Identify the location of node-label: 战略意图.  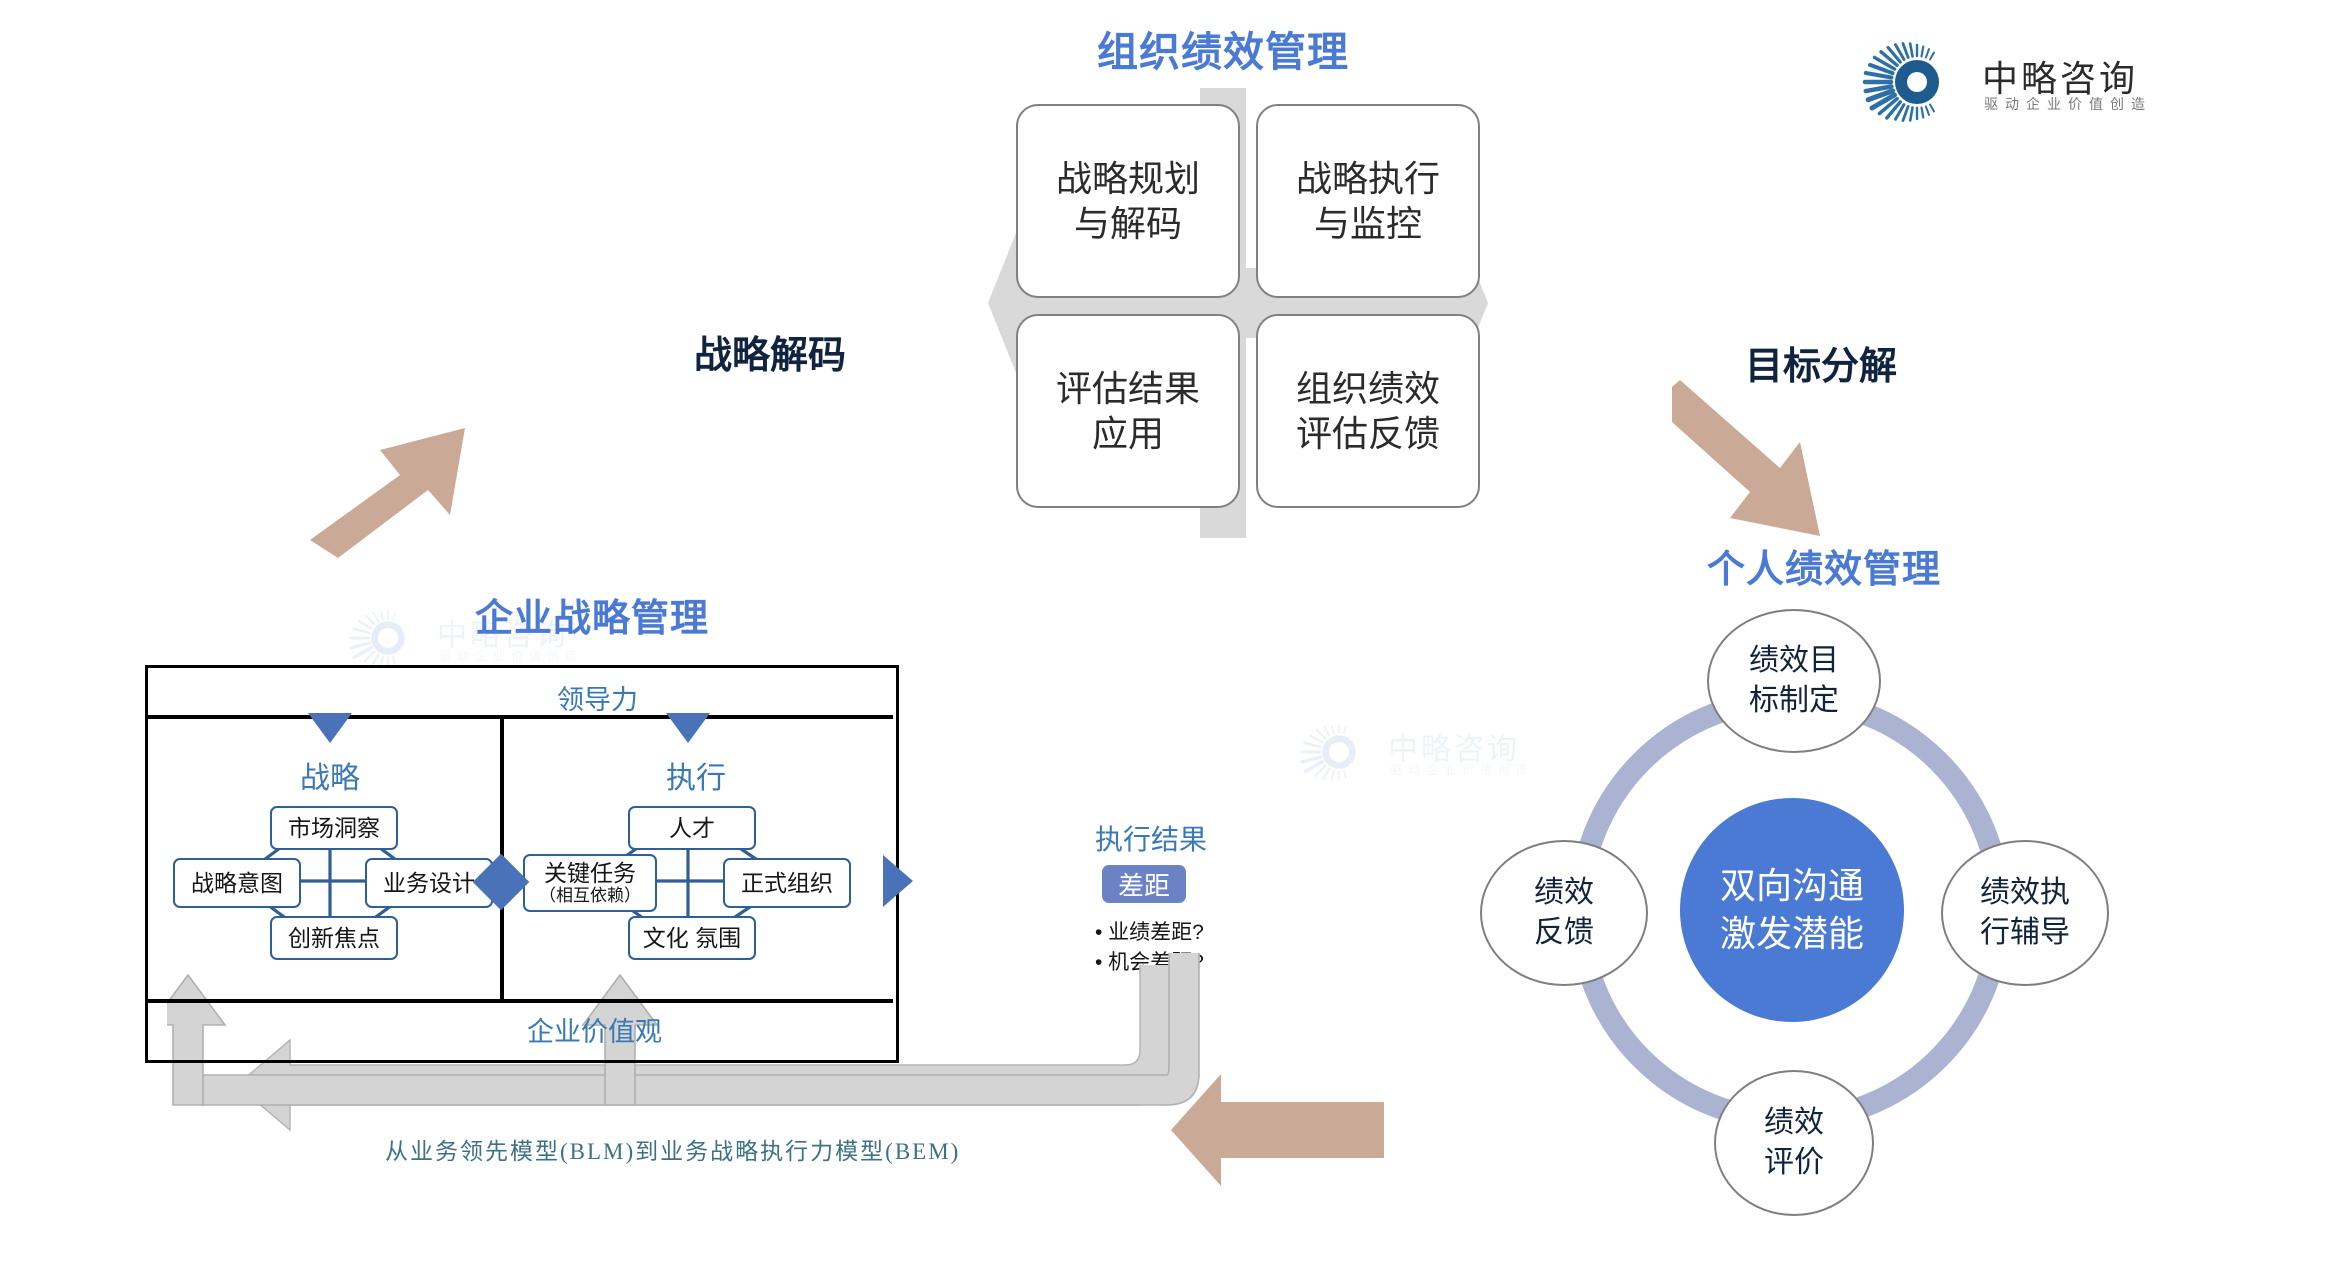
(237, 882).